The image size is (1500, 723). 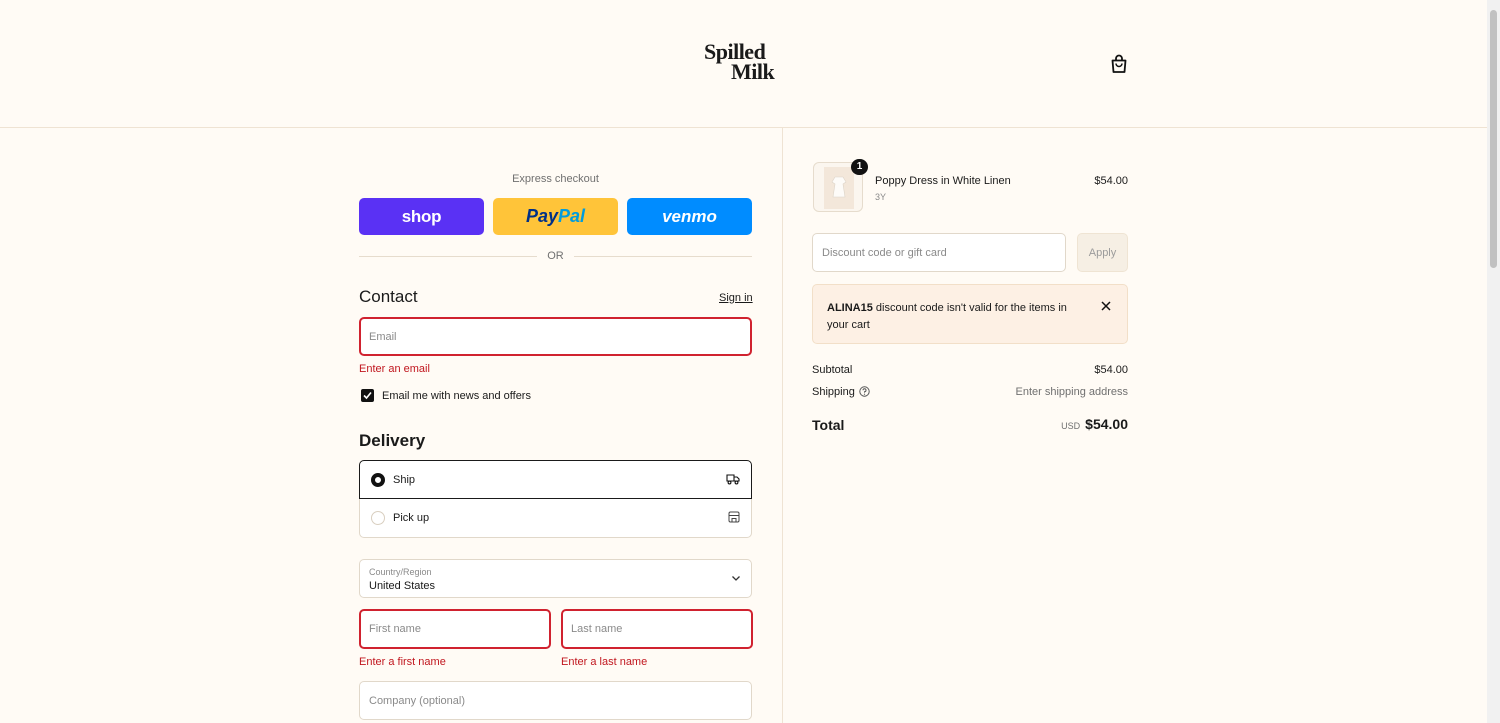 I want to click on express-checkout-label: Express checkout, so click(x=555, y=179).